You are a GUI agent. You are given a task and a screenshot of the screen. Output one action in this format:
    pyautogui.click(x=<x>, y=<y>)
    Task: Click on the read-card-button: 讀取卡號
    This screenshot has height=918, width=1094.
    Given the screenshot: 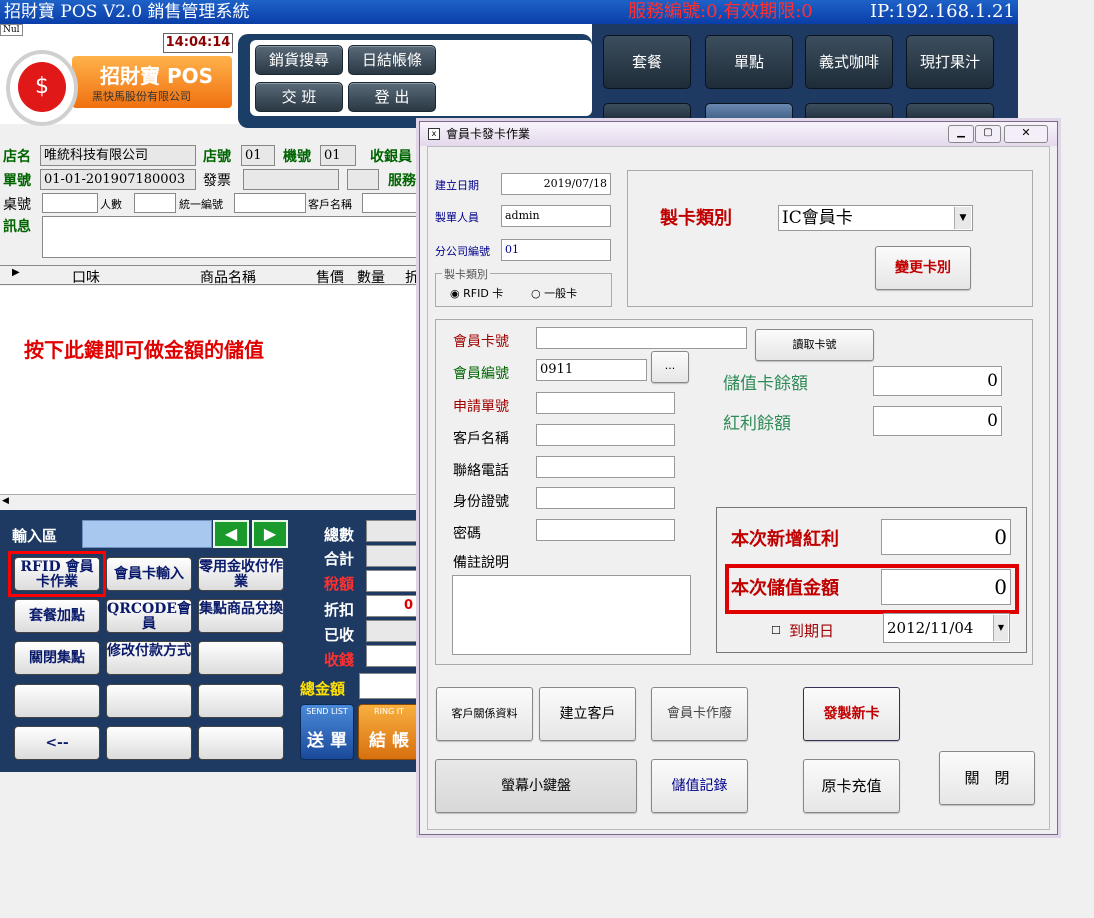 What is the action you would take?
    pyautogui.click(x=814, y=345)
    